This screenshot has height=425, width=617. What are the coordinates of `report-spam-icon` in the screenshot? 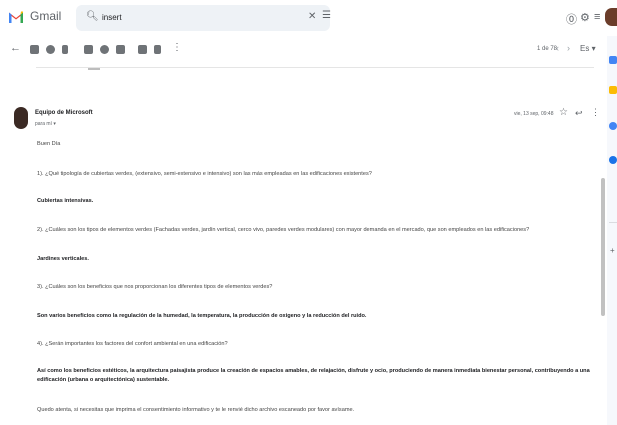 It's located at (50, 49).